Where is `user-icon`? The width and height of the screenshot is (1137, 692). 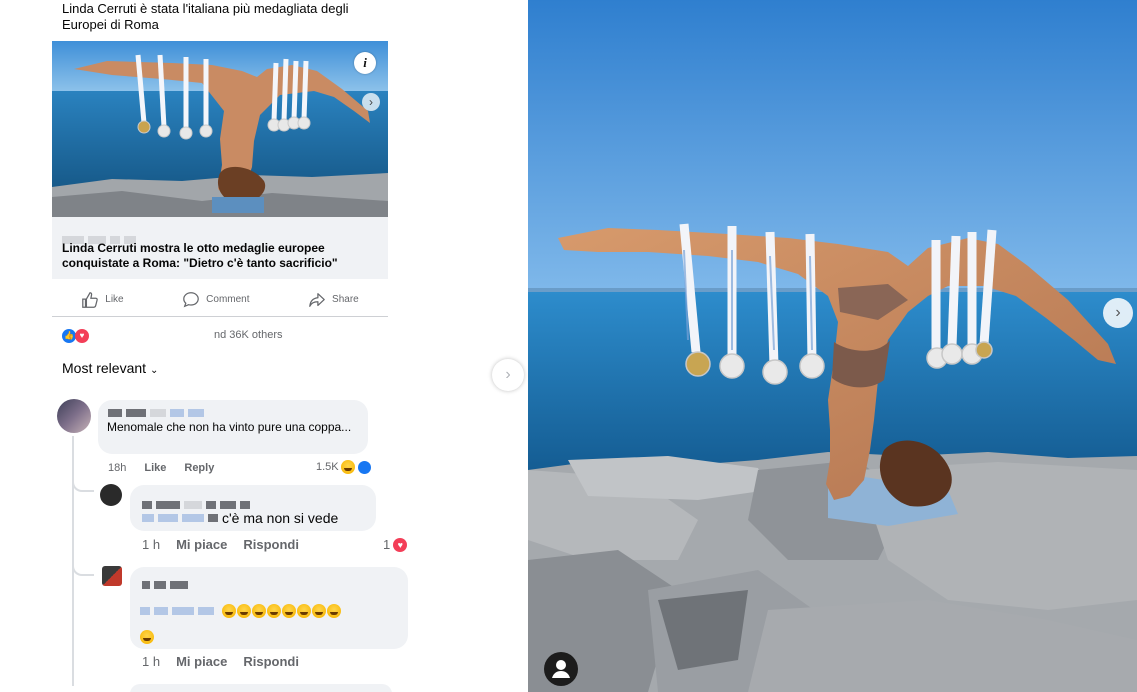
user-icon is located at coordinates (561, 669).